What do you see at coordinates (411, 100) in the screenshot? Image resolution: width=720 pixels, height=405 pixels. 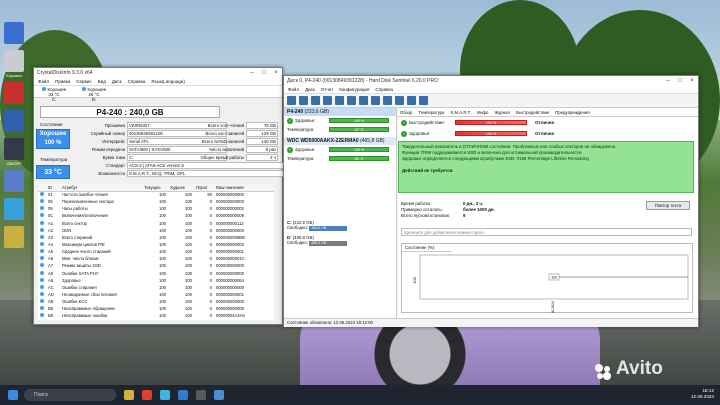 I see `help-icon` at bounding box center [411, 100].